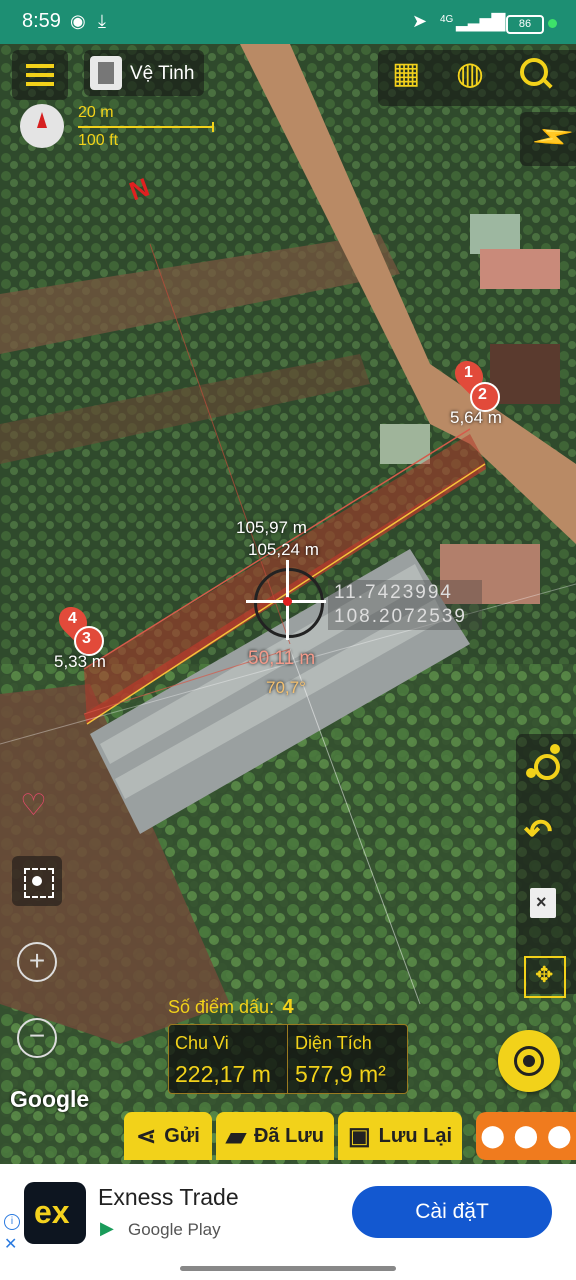  What do you see at coordinates (33, 805) in the screenshot?
I see `favorite-heart-icon: ♡` at bounding box center [33, 805].